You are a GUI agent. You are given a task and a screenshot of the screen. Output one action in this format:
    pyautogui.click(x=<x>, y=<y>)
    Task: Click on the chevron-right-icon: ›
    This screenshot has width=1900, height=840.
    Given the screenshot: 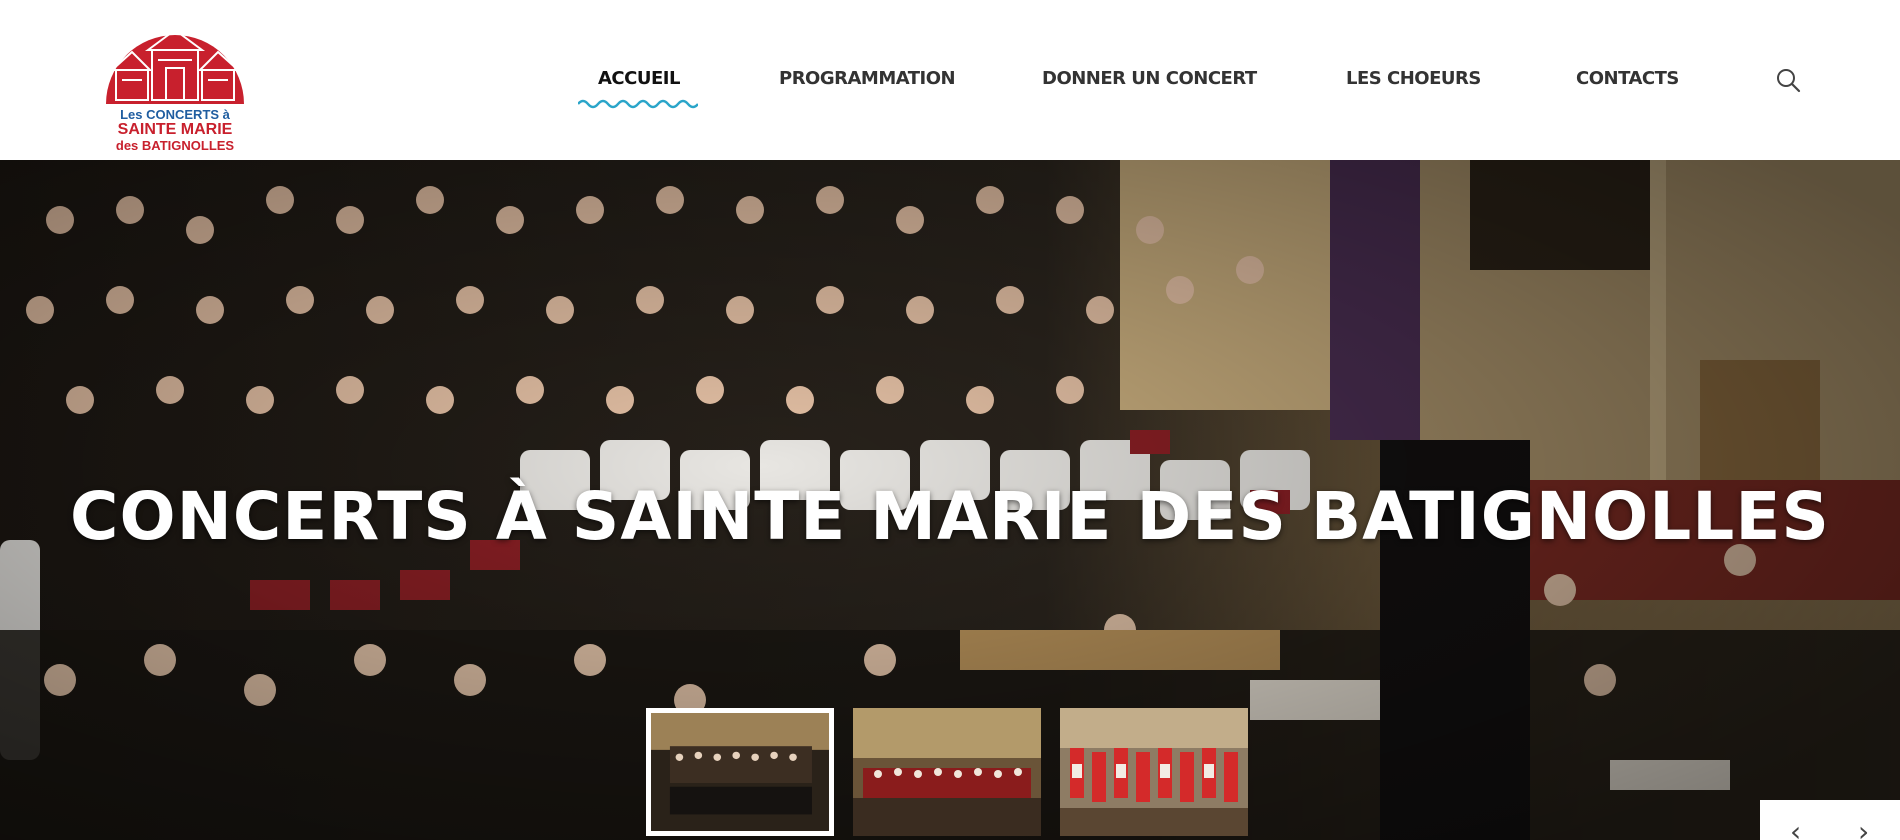 What is the action you would take?
    pyautogui.click(x=1863, y=829)
    